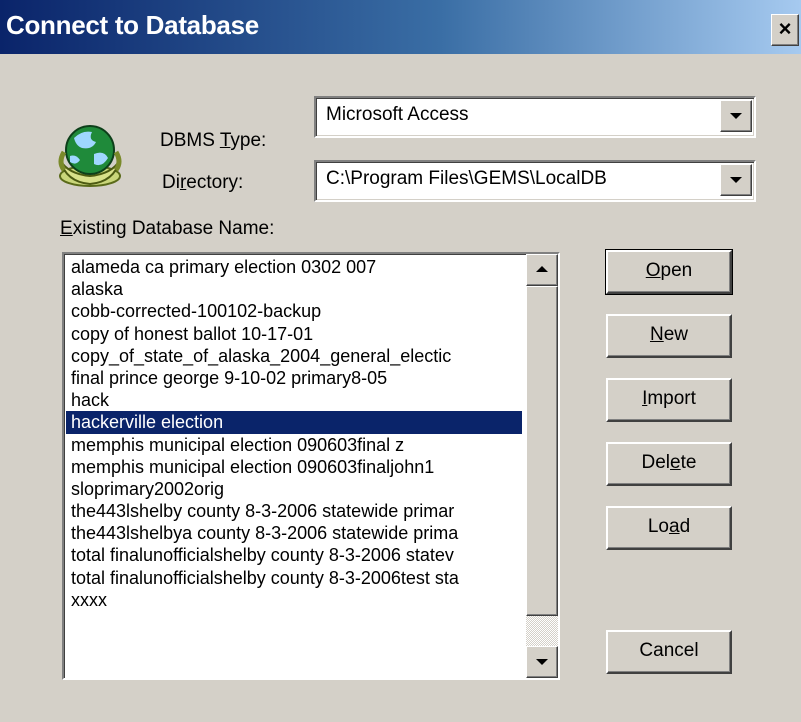 The image size is (801, 722). Describe the element at coordinates (676, 334) in the screenshot. I see `new-label: ew` at that location.